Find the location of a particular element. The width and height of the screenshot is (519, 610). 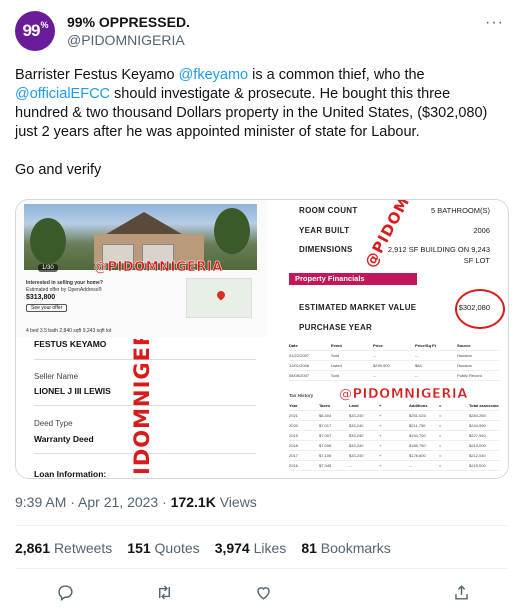

column-header: Additions is located at coordinates (418, 405).